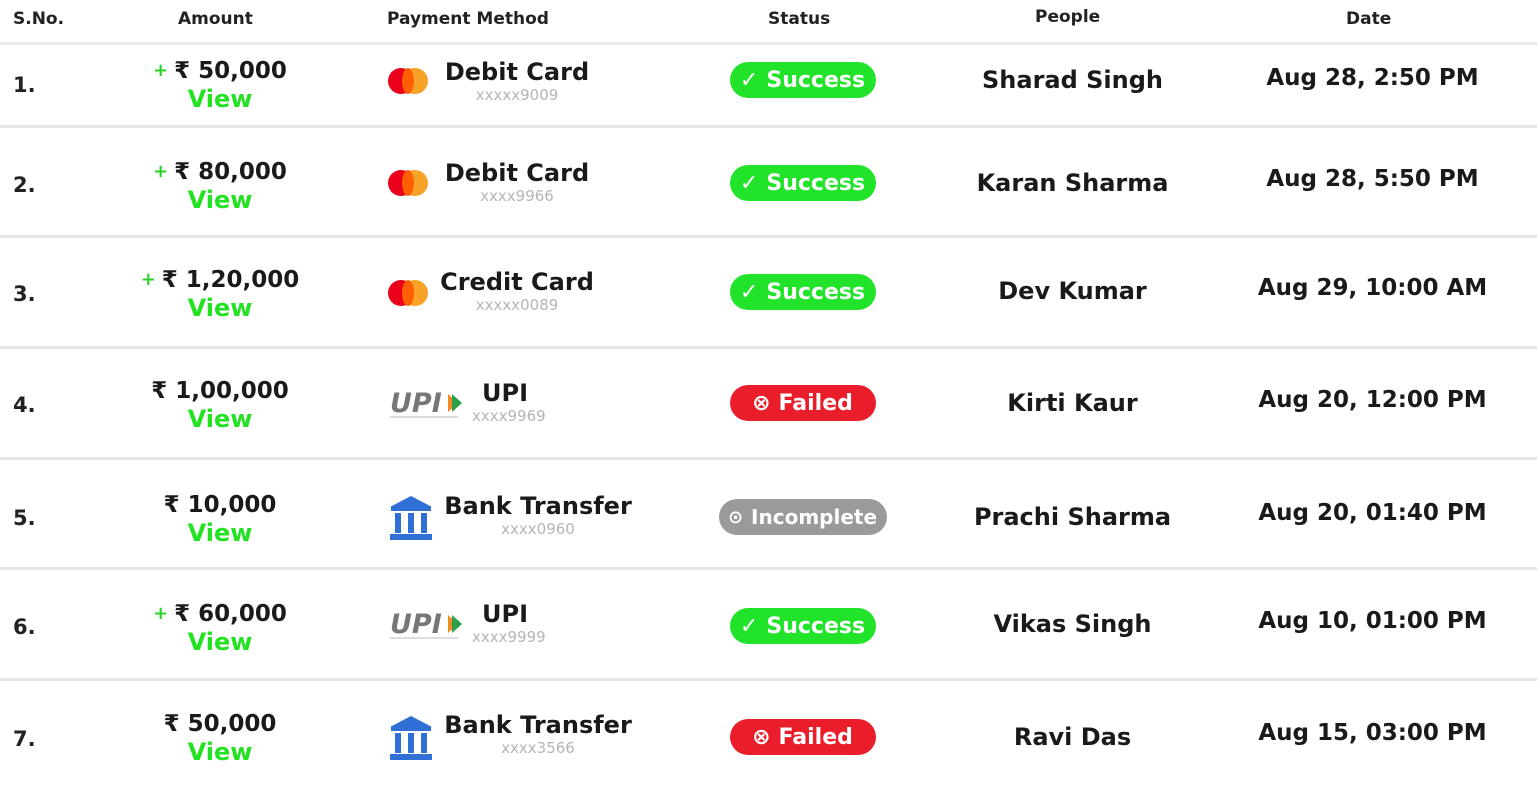 This screenshot has height=788, width=1537. Describe the element at coordinates (24, 739) in the screenshot. I see `row-number: 7.` at that location.